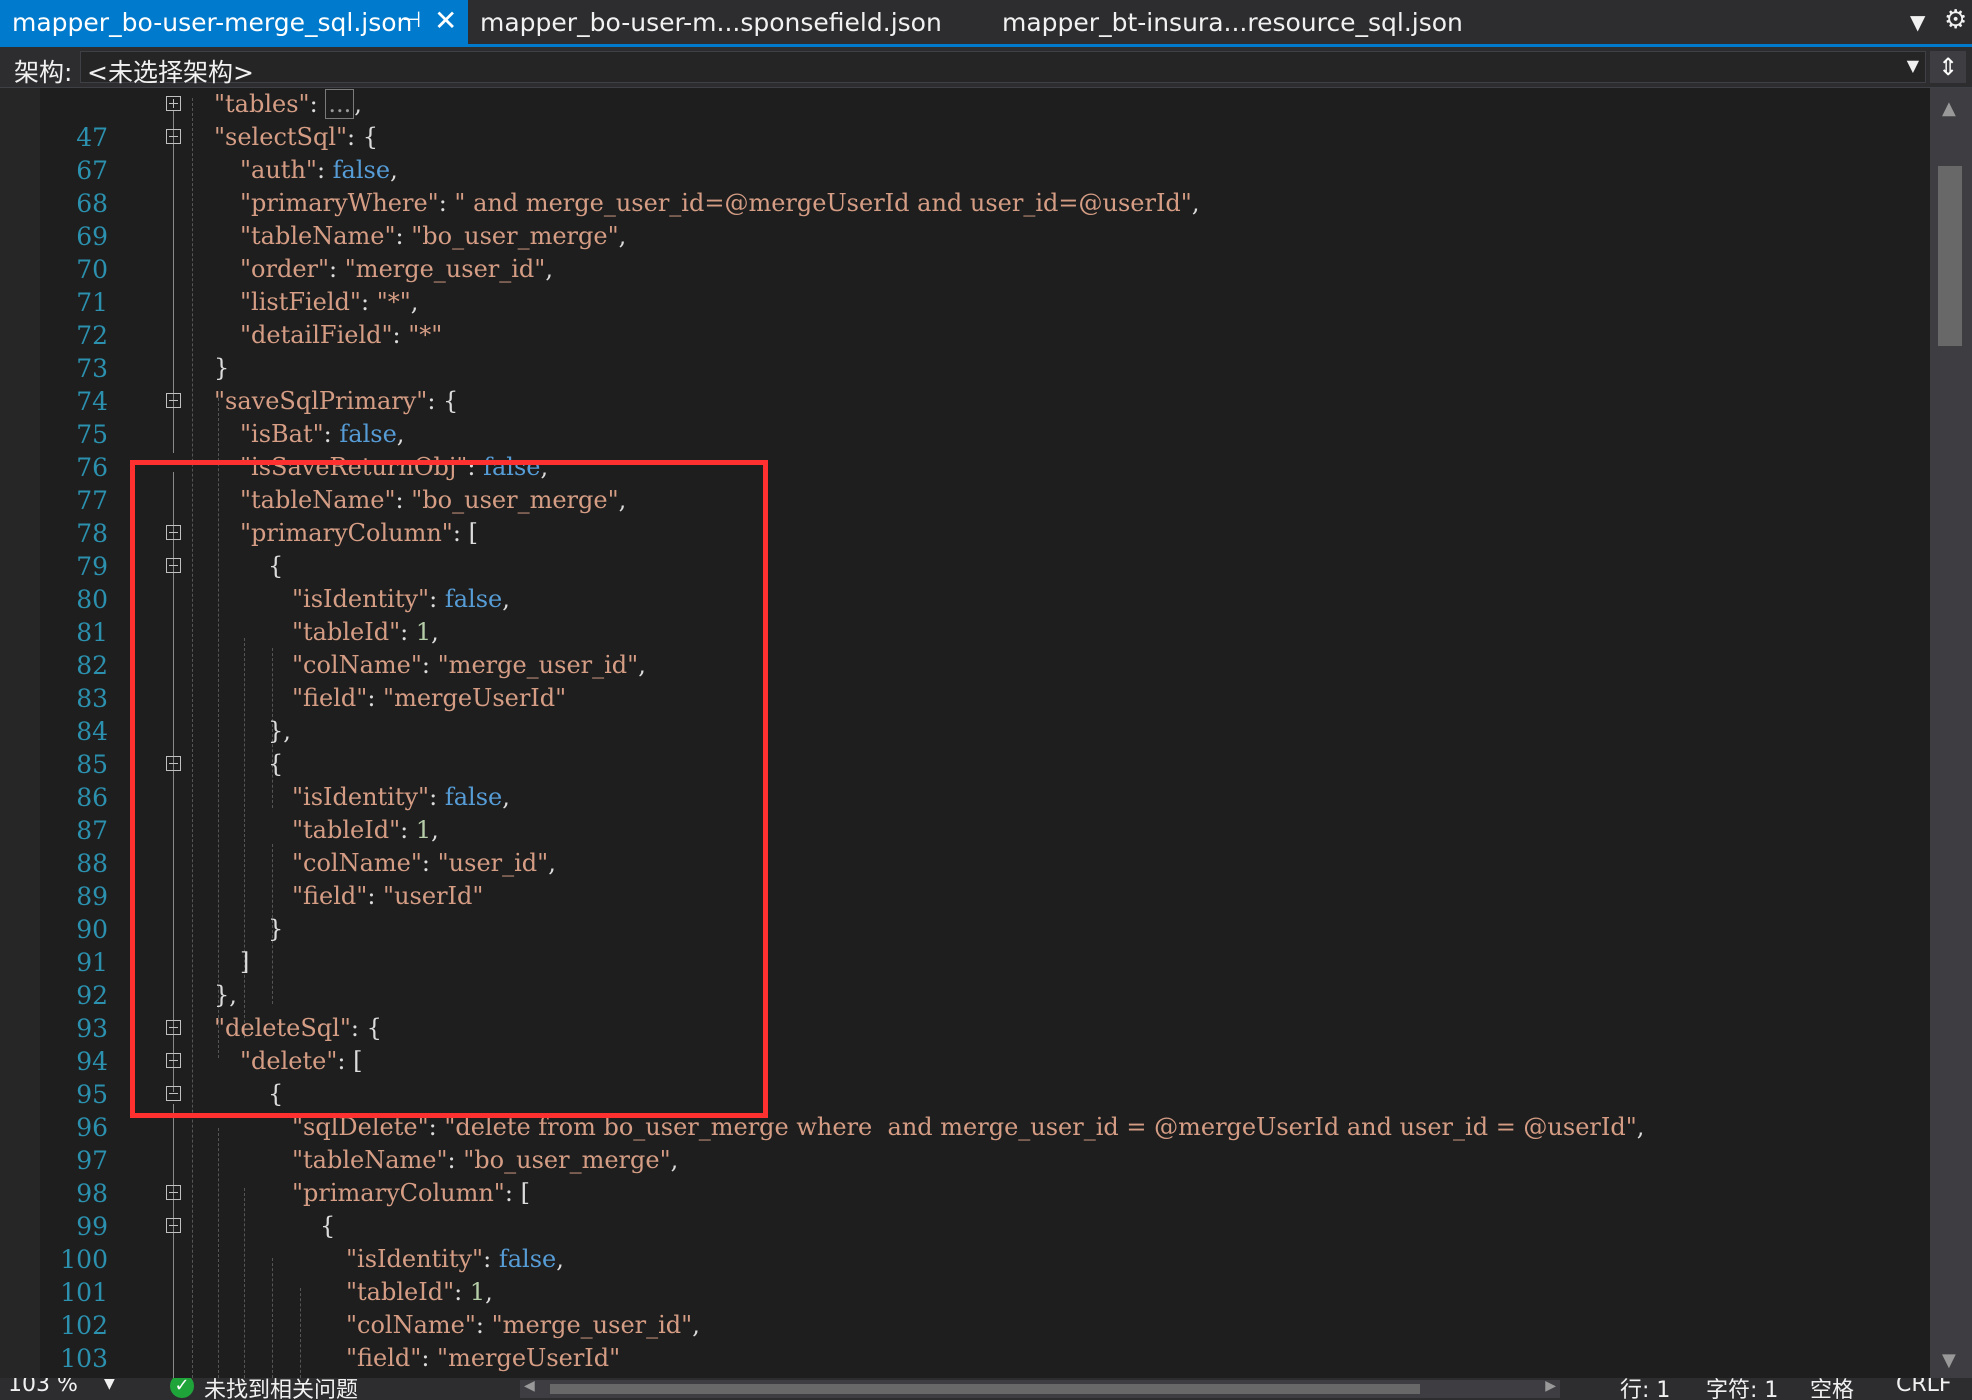  What do you see at coordinates (1949, 1360) in the screenshot?
I see `scroll-down-icon: ▼` at bounding box center [1949, 1360].